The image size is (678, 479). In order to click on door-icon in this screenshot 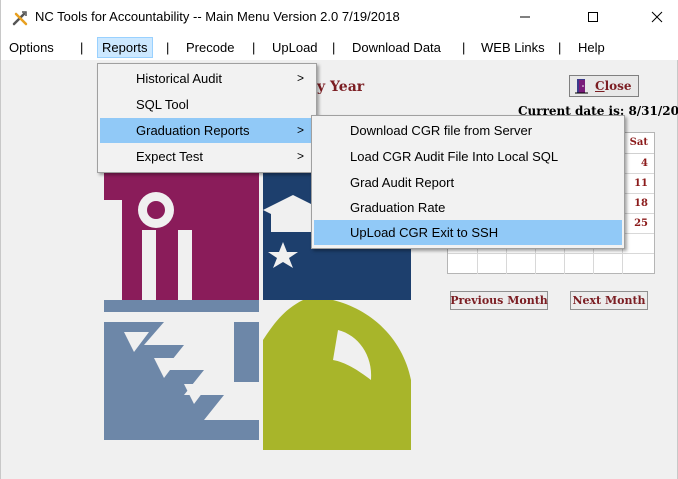, I will do `click(581, 86)`.